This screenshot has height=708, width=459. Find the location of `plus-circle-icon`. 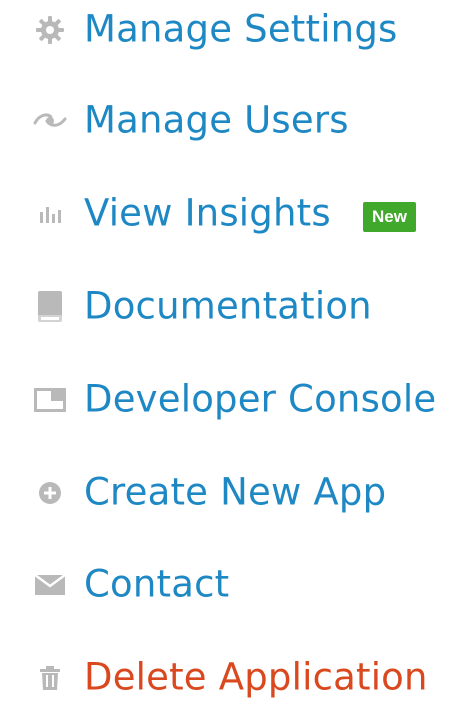

plus-circle-icon is located at coordinates (50, 493).